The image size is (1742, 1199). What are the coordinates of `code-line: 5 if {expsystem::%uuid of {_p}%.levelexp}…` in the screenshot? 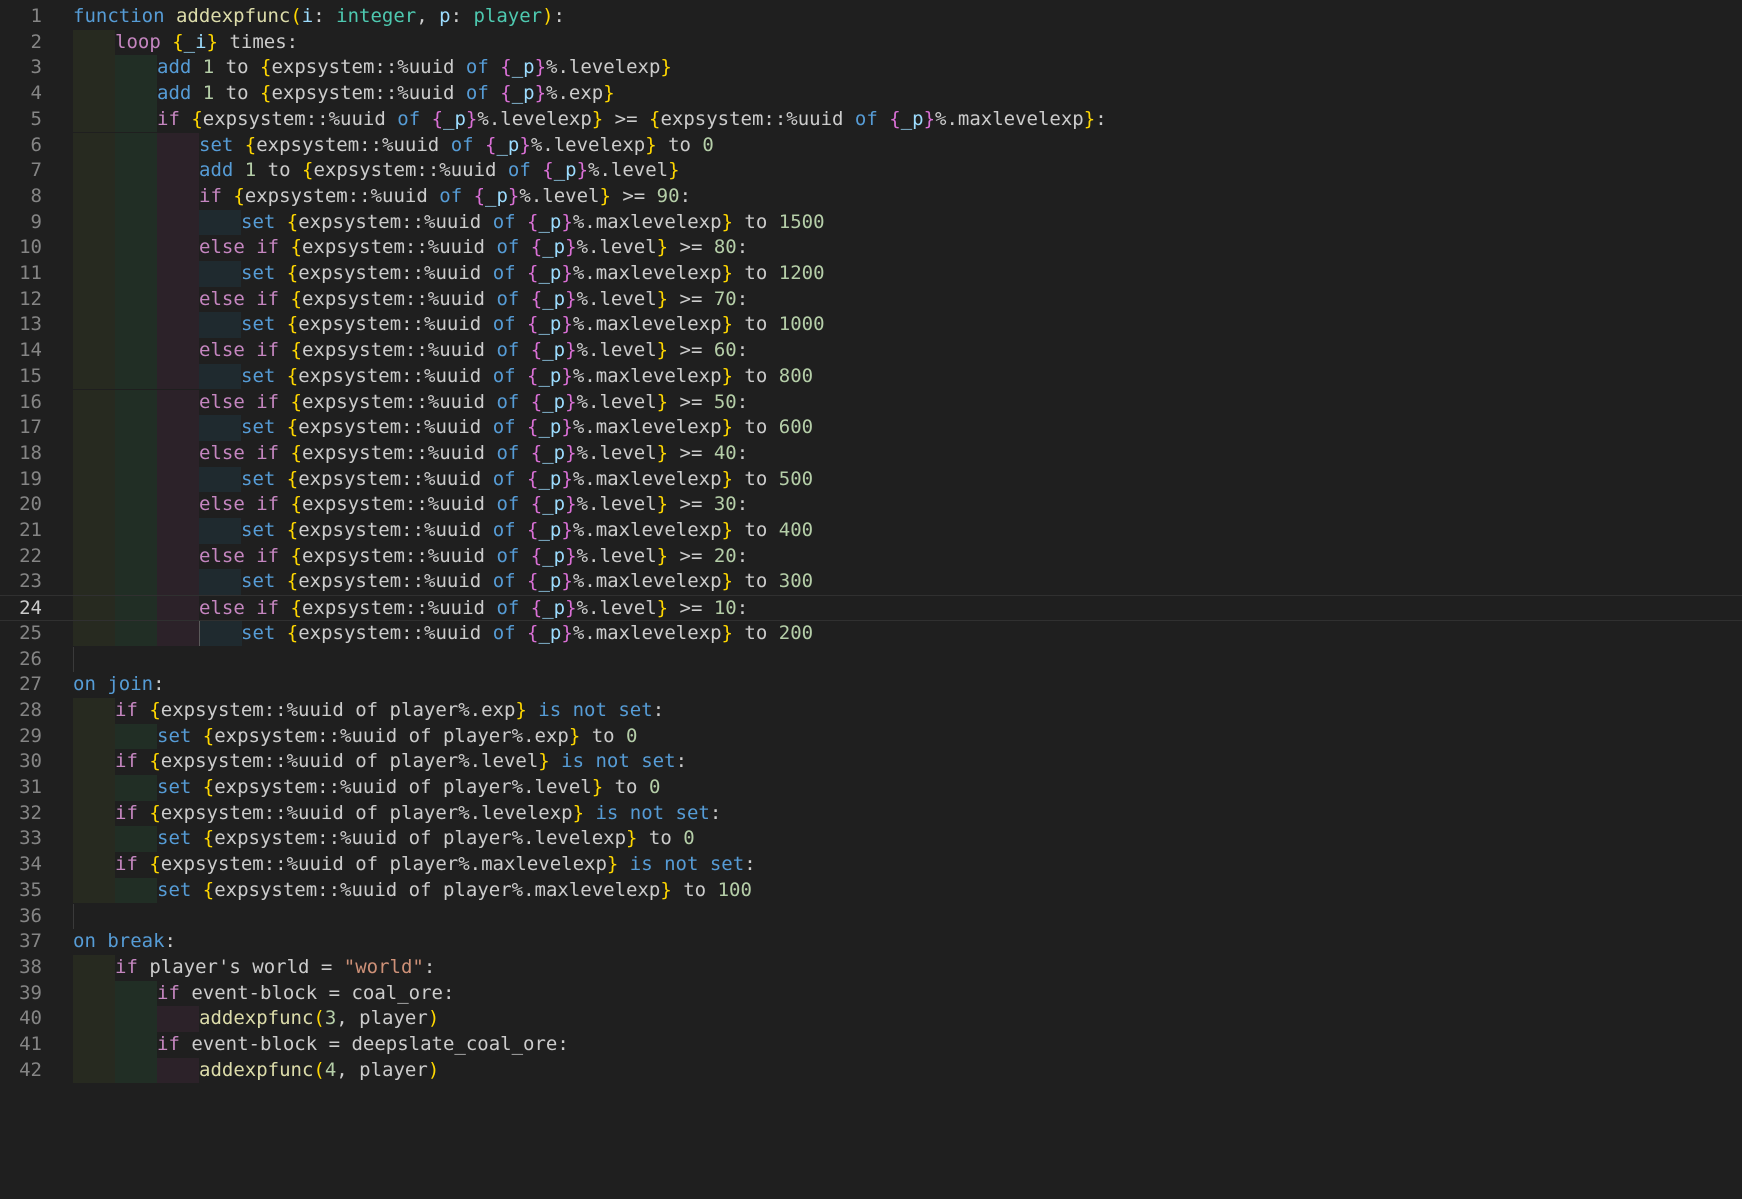 It's located at (871, 119).